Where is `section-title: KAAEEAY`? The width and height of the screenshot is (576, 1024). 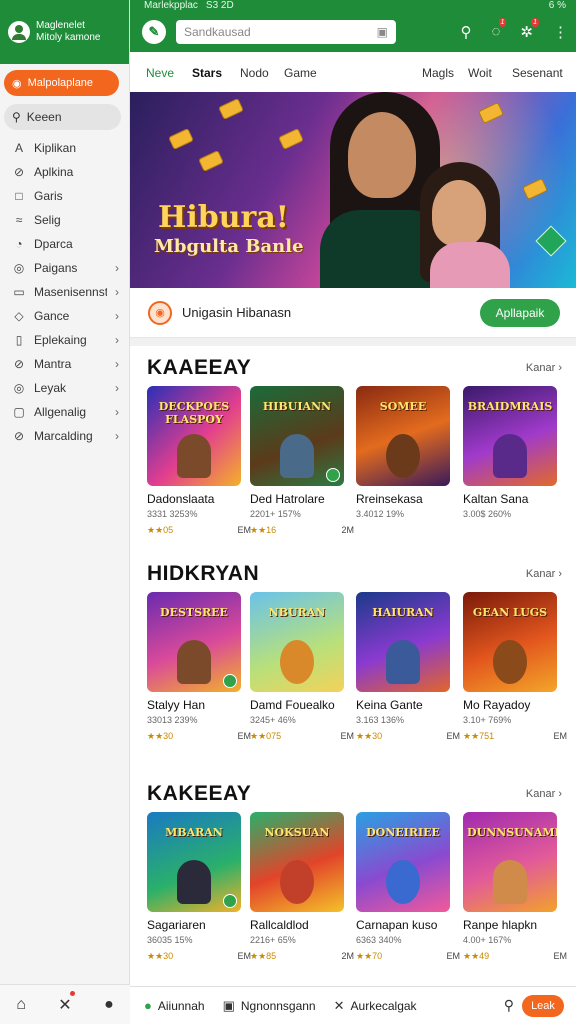 section-title: KAAEEAY is located at coordinates (199, 367).